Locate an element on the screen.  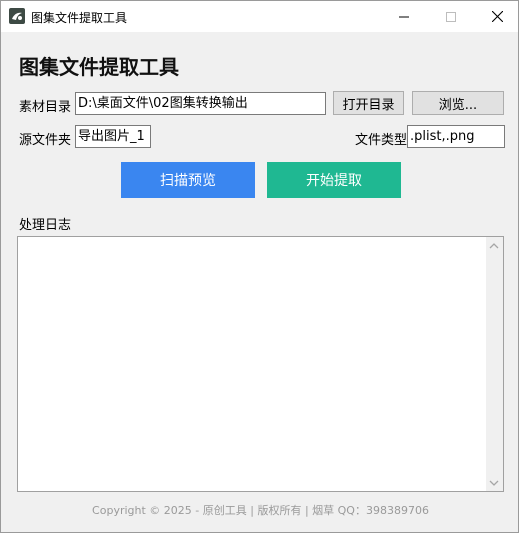
window-title: 图集文件提取工具 is located at coordinates (79, 18).